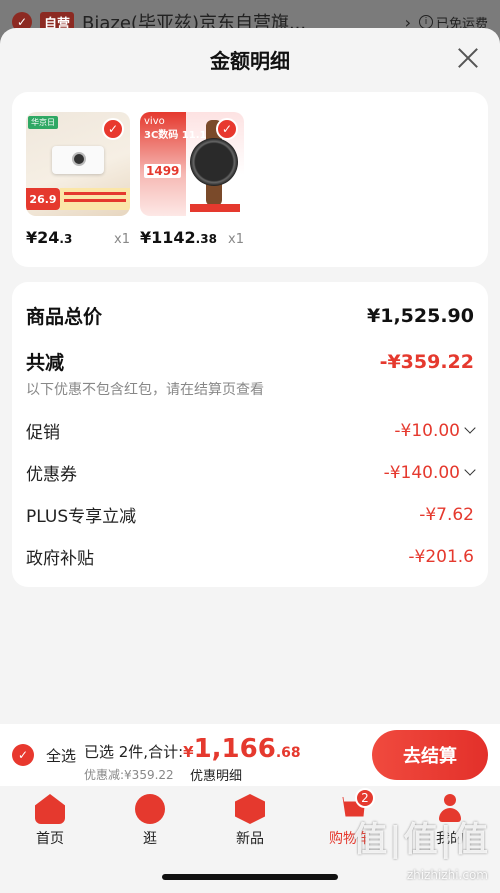  I want to click on tab-label: 新品, so click(250, 839).